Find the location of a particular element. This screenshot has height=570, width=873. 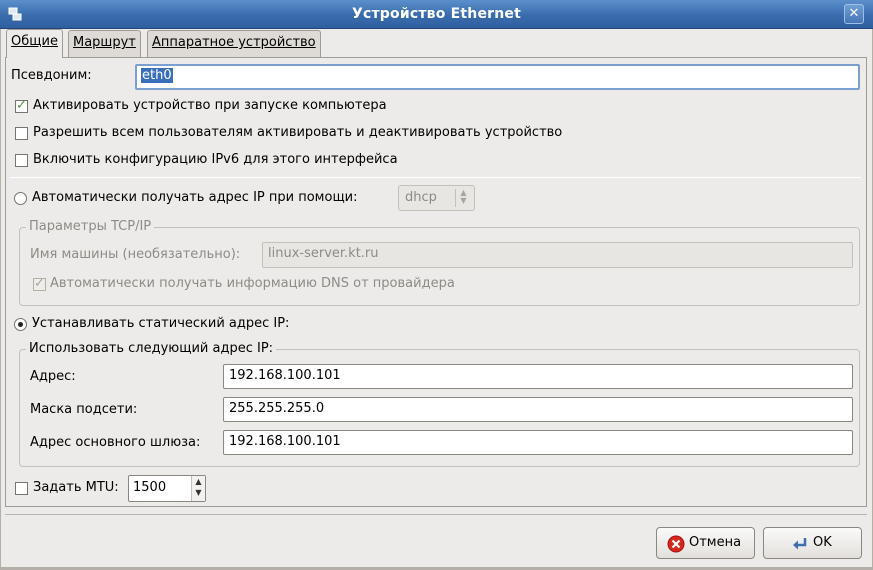

address-value: 192.168.100.101 is located at coordinates (285, 375).